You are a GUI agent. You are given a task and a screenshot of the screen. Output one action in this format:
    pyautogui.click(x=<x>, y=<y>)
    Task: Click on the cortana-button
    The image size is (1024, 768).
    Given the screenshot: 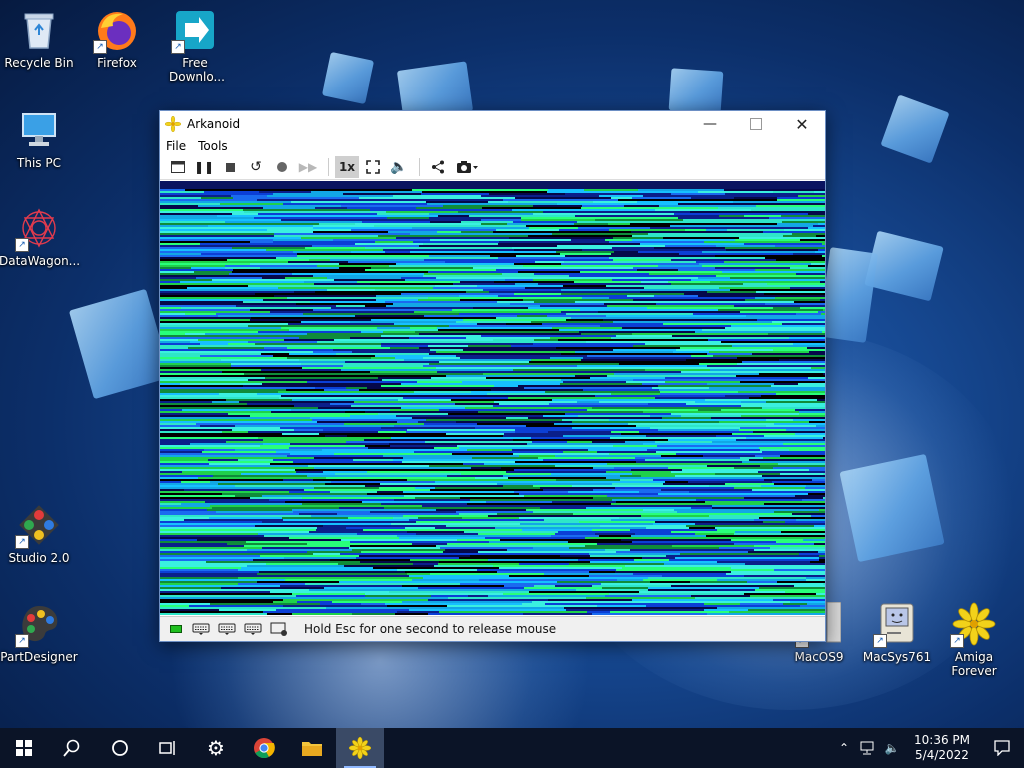 What is the action you would take?
    pyautogui.click(x=120, y=748)
    